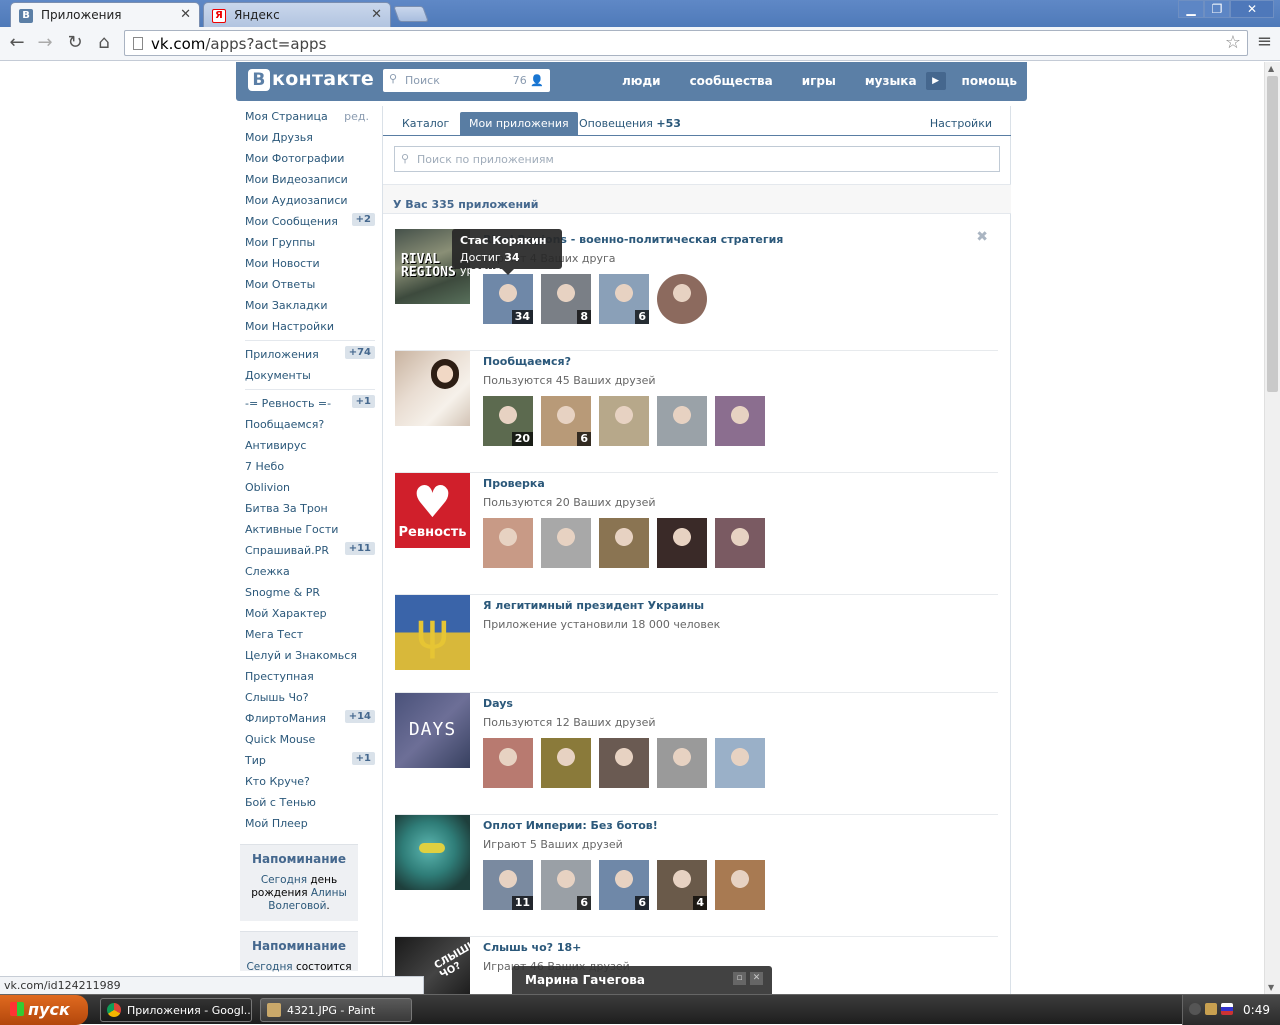 This screenshot has height=1025, width=1280. Describe the element at coordinates (1264, 41) in the screenshot. I see `browser-menu-icon: ≡` at that location.